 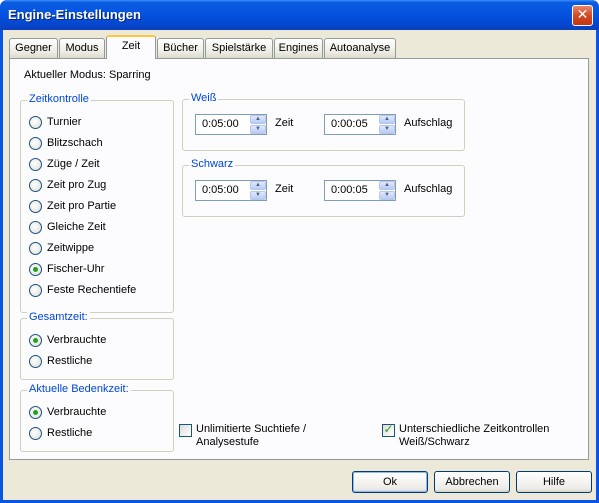 What do you see at coordinates (79, 389) in the screenshot?
I see `bedenkzeit-legend: Aktuelle Bedenkzeit:` at bounding box center [79, 389].